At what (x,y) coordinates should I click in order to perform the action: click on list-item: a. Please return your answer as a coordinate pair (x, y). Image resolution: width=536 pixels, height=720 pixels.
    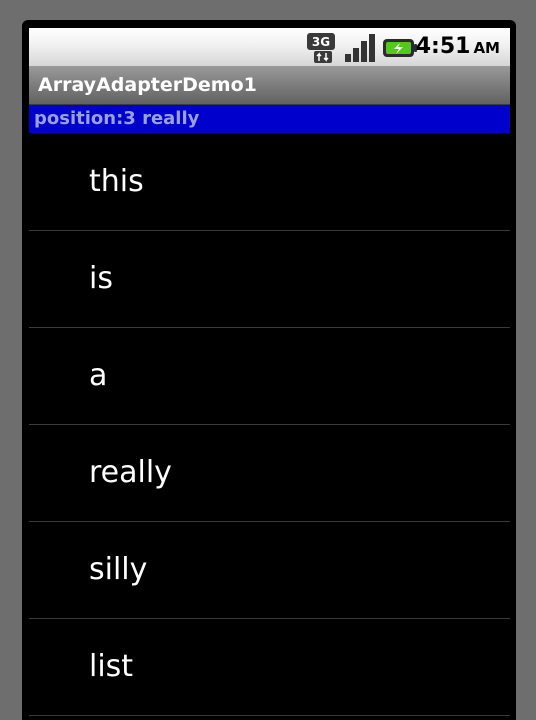
    Looking at the image, I should click on (269, 376).